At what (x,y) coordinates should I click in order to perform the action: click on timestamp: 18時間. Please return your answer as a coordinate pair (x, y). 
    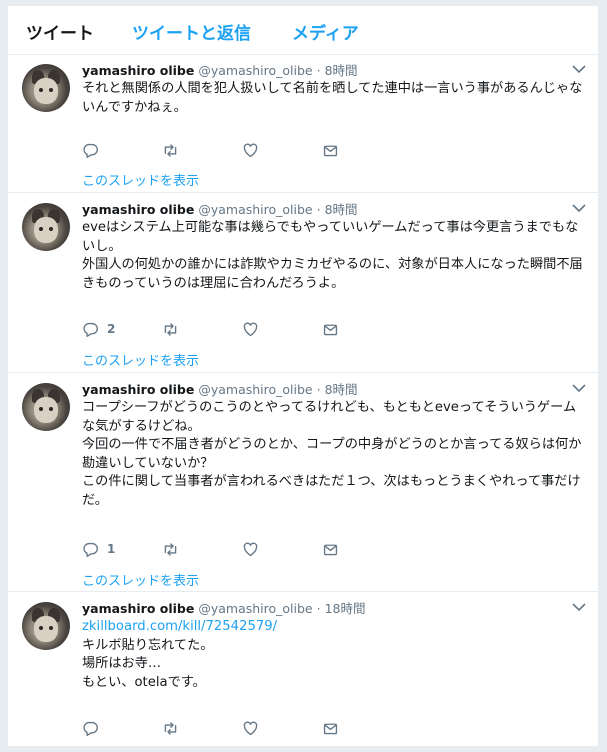
    Looking at the image, I should click on (345, 608).